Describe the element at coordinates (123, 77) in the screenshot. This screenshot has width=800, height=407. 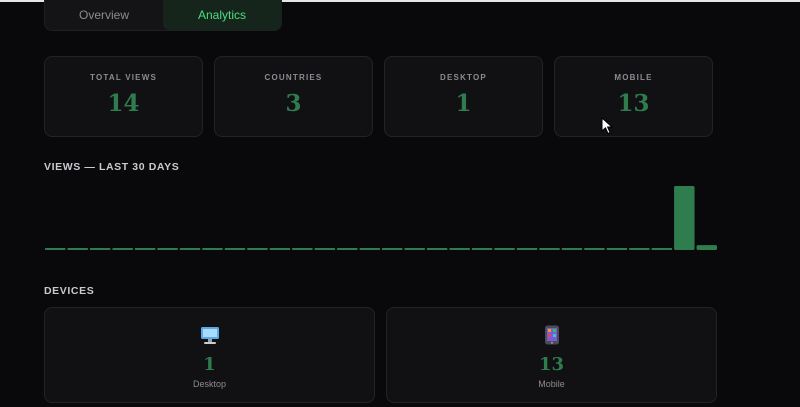
I see `stat-label: TOTAL VIEWS` at that location.